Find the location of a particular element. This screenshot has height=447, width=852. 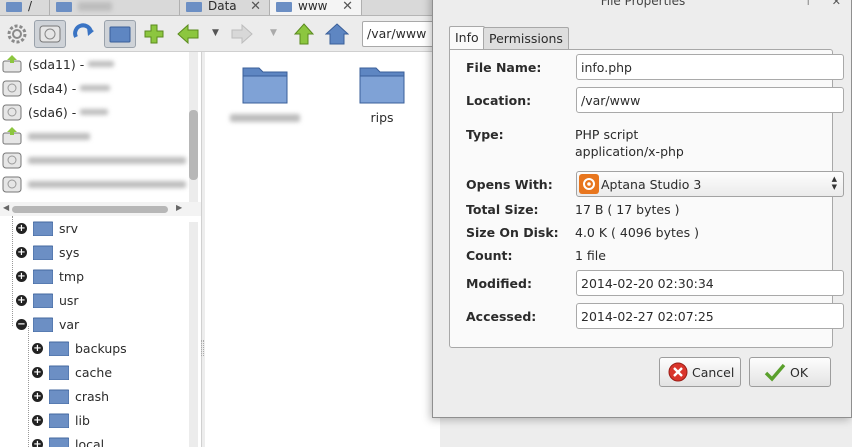

cancel-button: Cancel is located at coordinates (700, 372).